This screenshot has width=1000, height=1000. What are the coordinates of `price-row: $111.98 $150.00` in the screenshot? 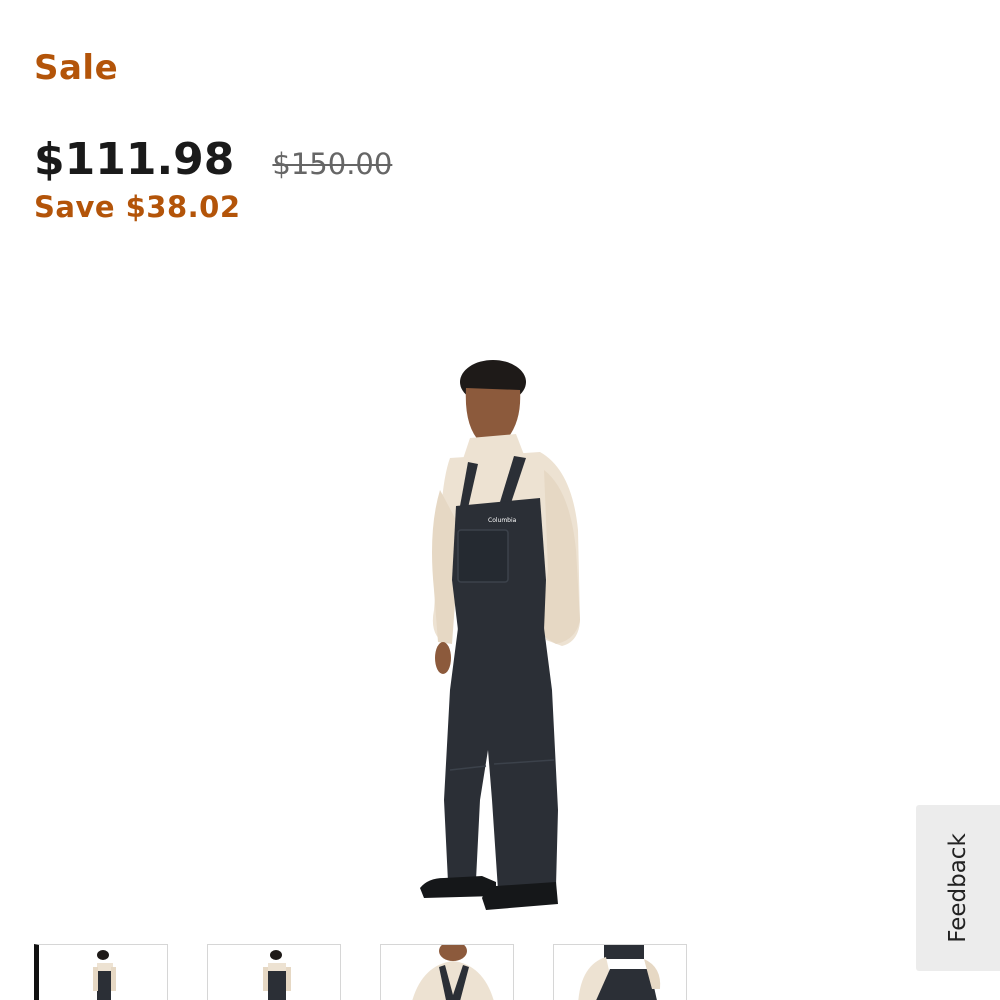 It's located at (213, 159).